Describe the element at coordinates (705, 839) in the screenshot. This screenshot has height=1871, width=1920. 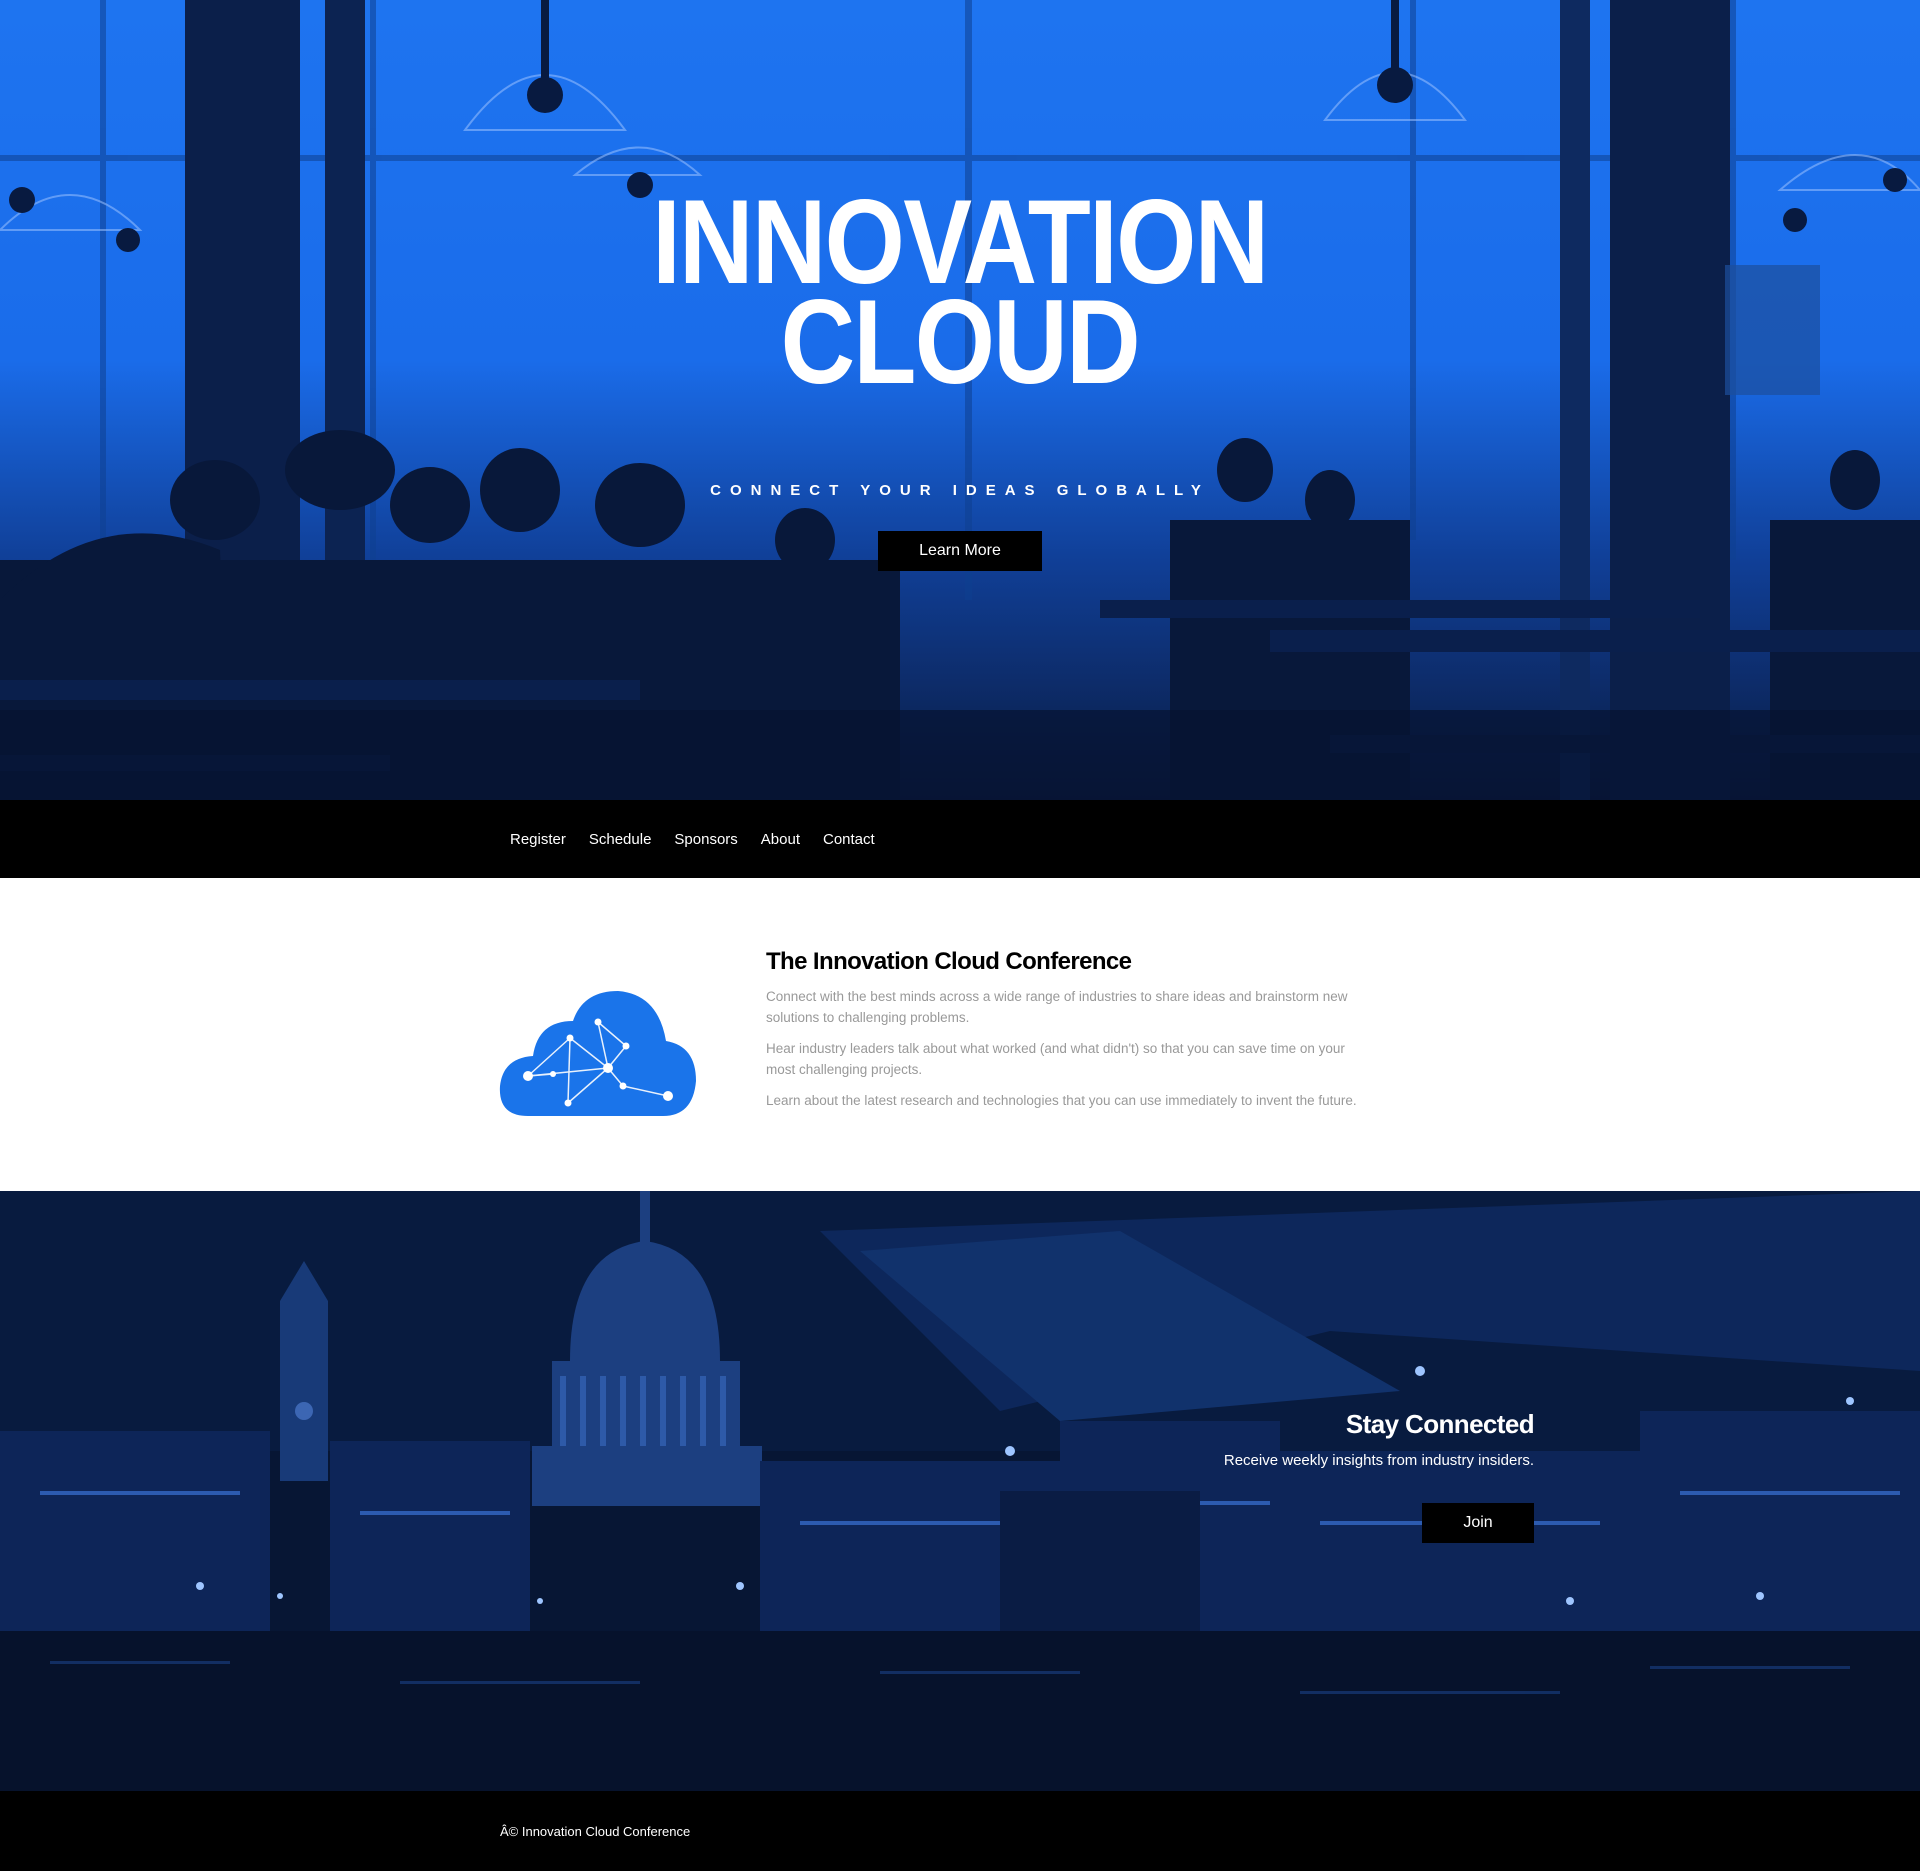
I see `nav-item-sponsors: Sponsors` at that location.